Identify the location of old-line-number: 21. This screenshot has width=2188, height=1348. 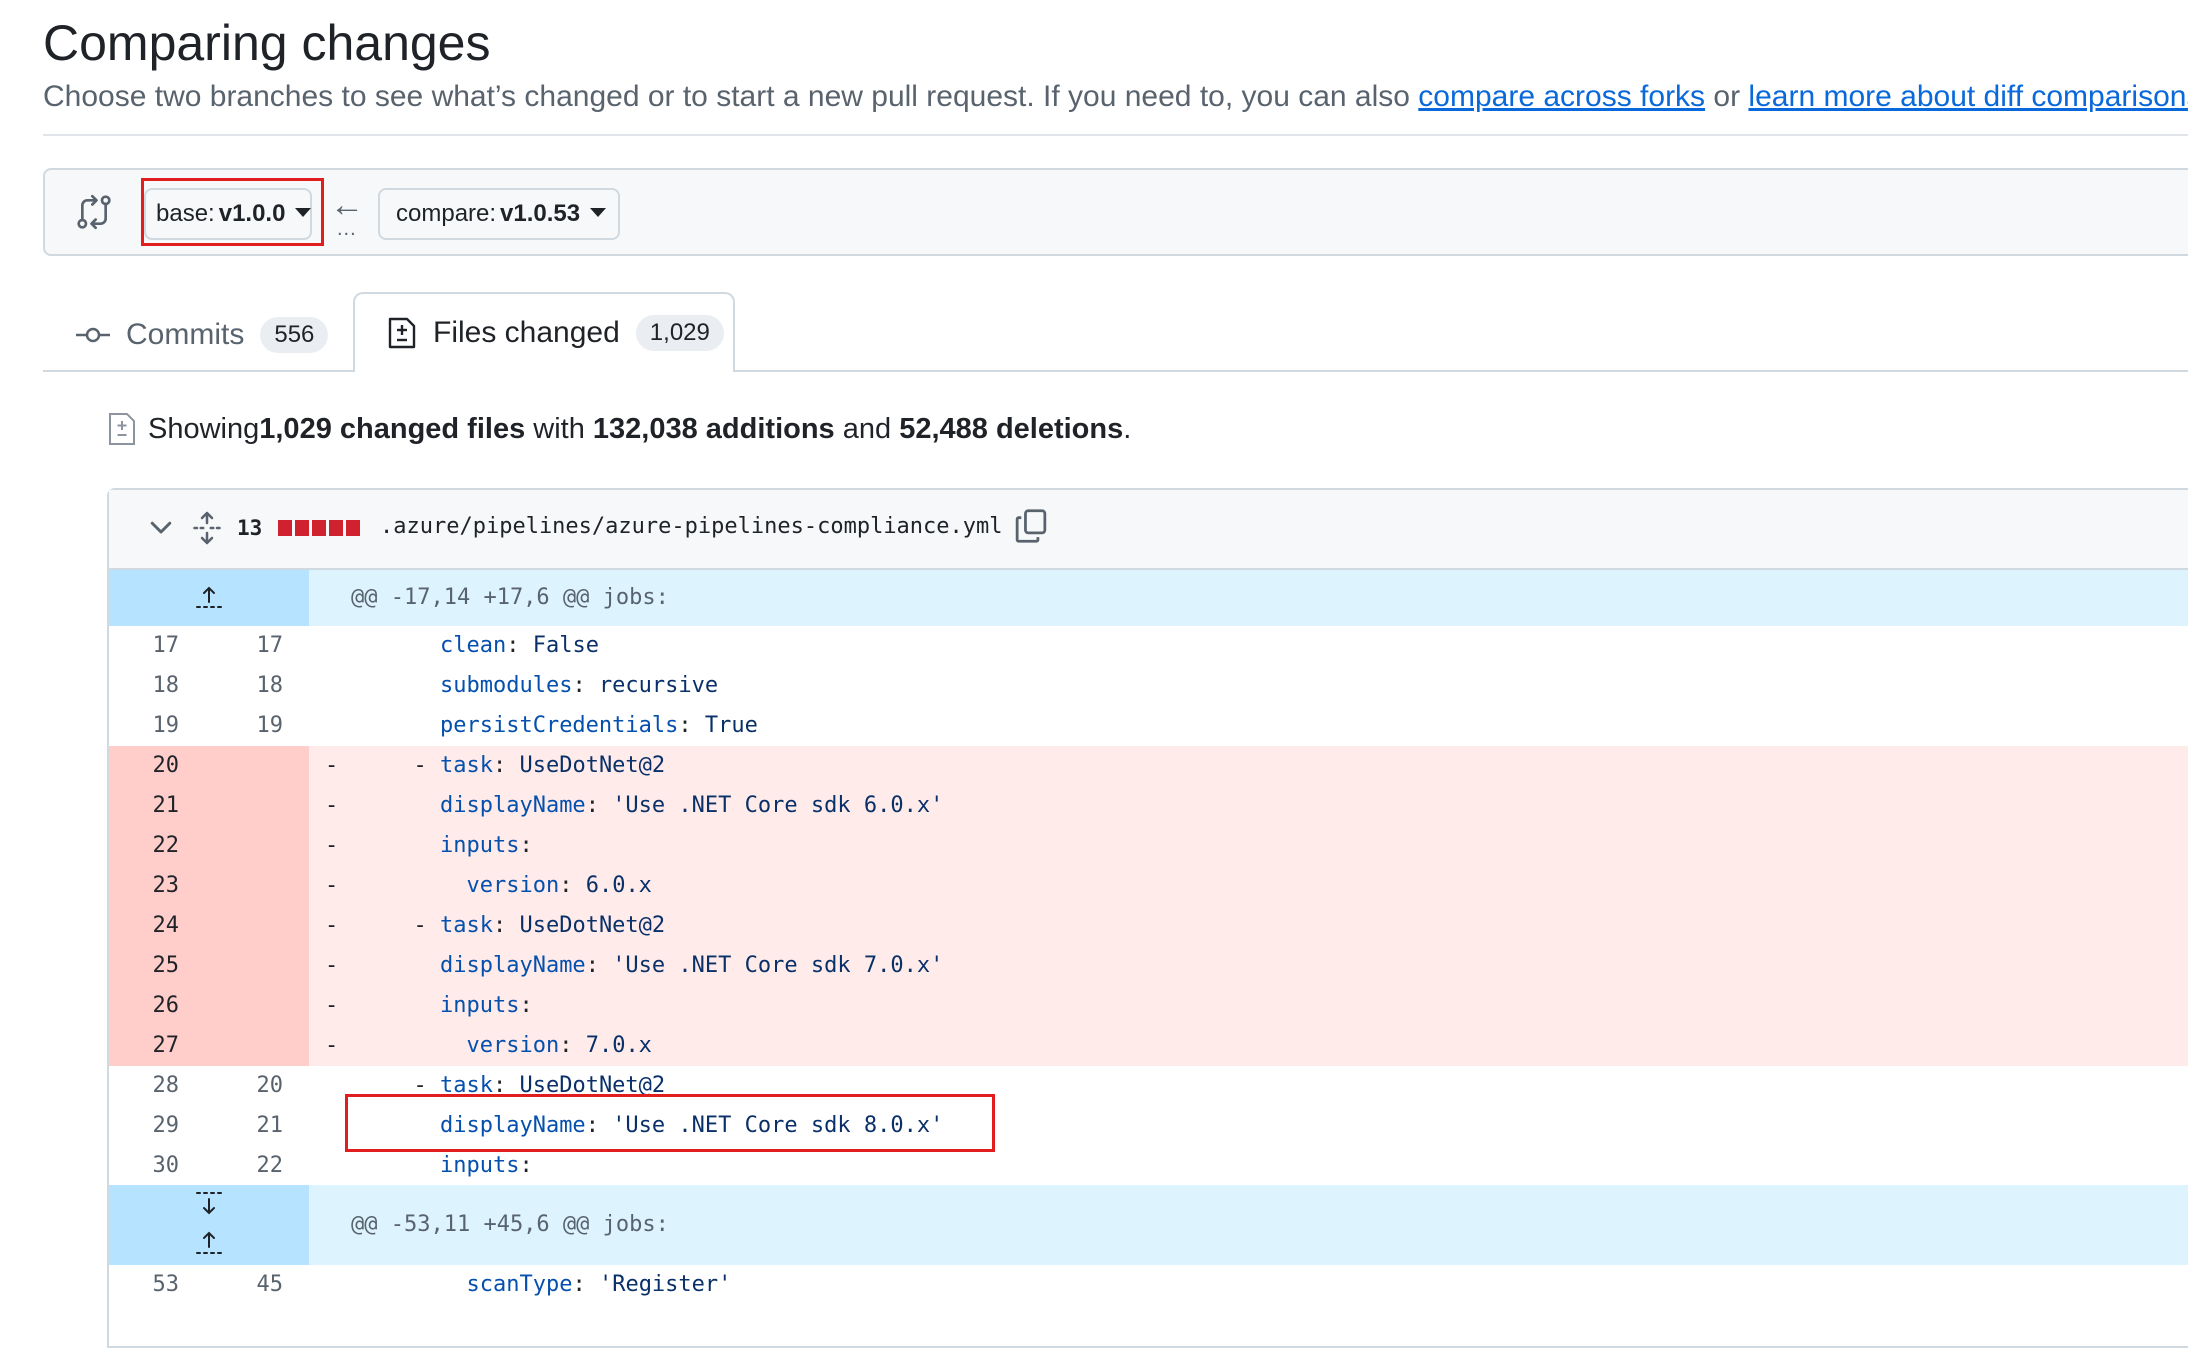
(159, 806).